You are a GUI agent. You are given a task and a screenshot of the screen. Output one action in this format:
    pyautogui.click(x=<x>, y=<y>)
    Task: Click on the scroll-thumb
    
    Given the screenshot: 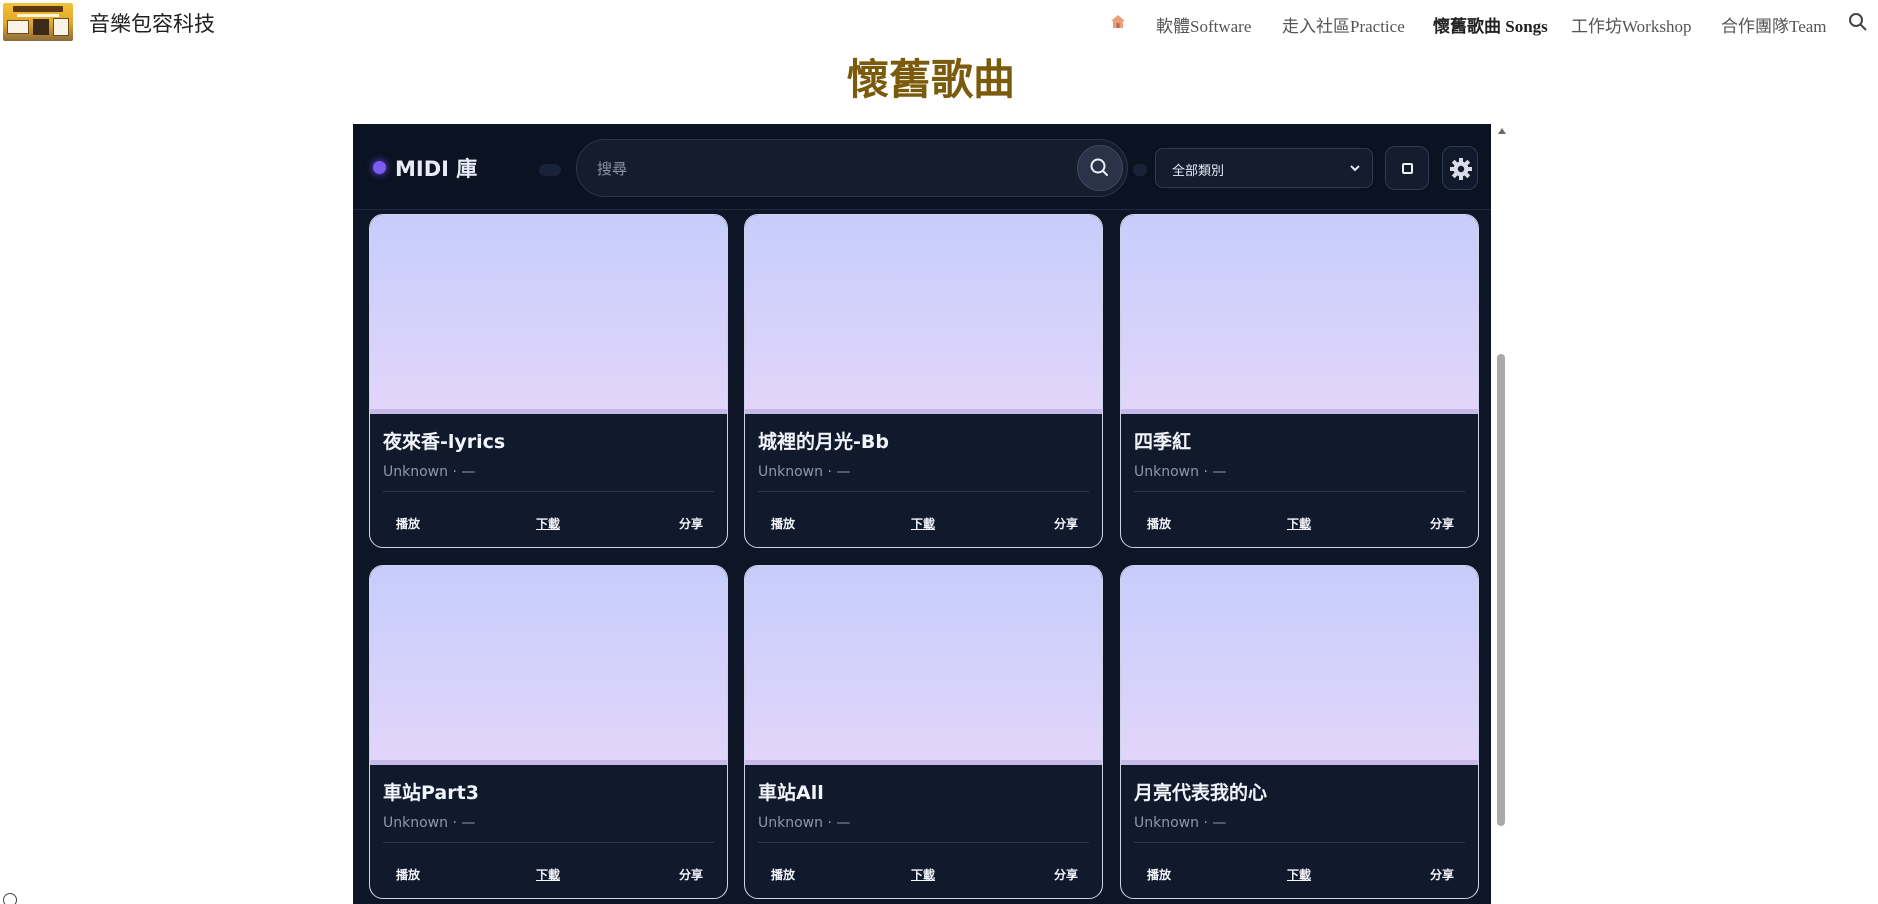 What is the action you would take?
    pyautogui.click(x=1501, y=590)
    